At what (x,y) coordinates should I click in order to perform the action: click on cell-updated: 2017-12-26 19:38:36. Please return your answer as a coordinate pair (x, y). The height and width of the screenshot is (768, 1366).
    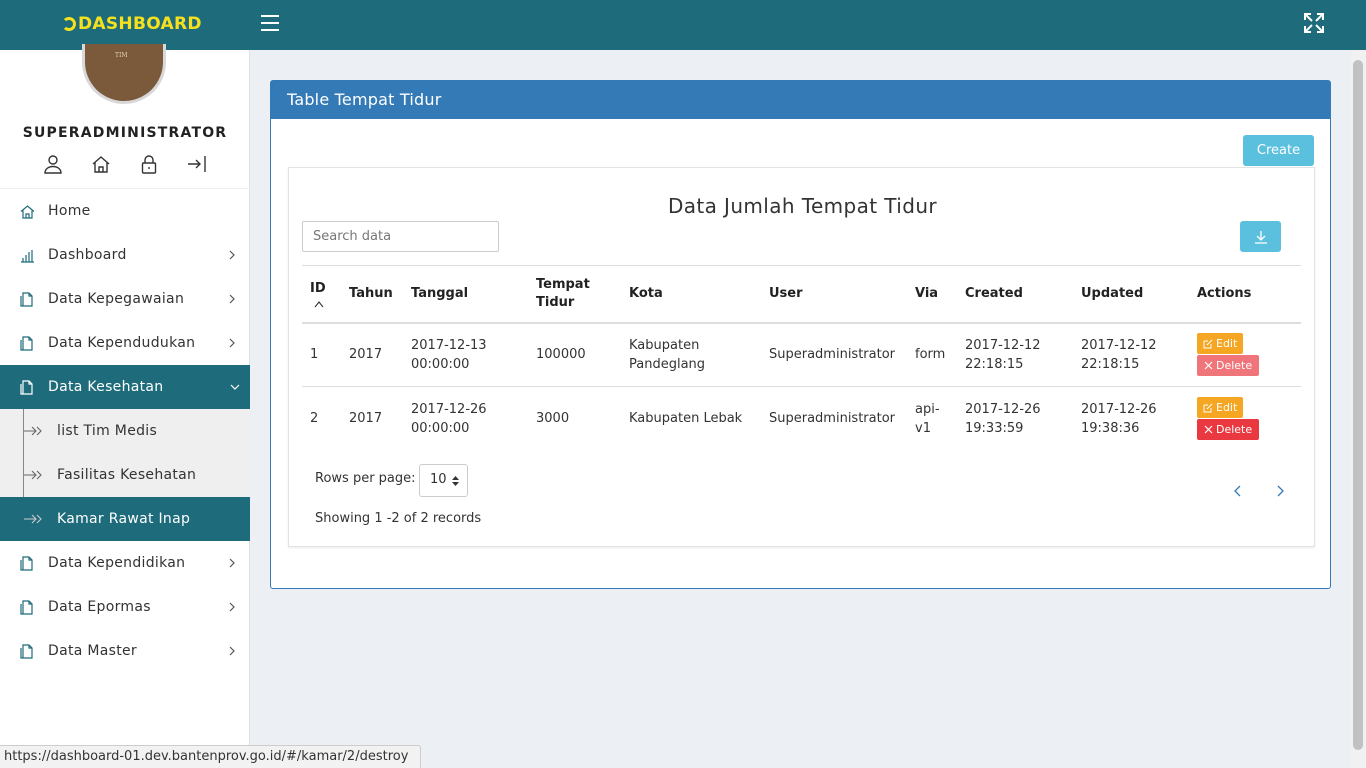
    Looking at the image, I should click on (1119, 418).